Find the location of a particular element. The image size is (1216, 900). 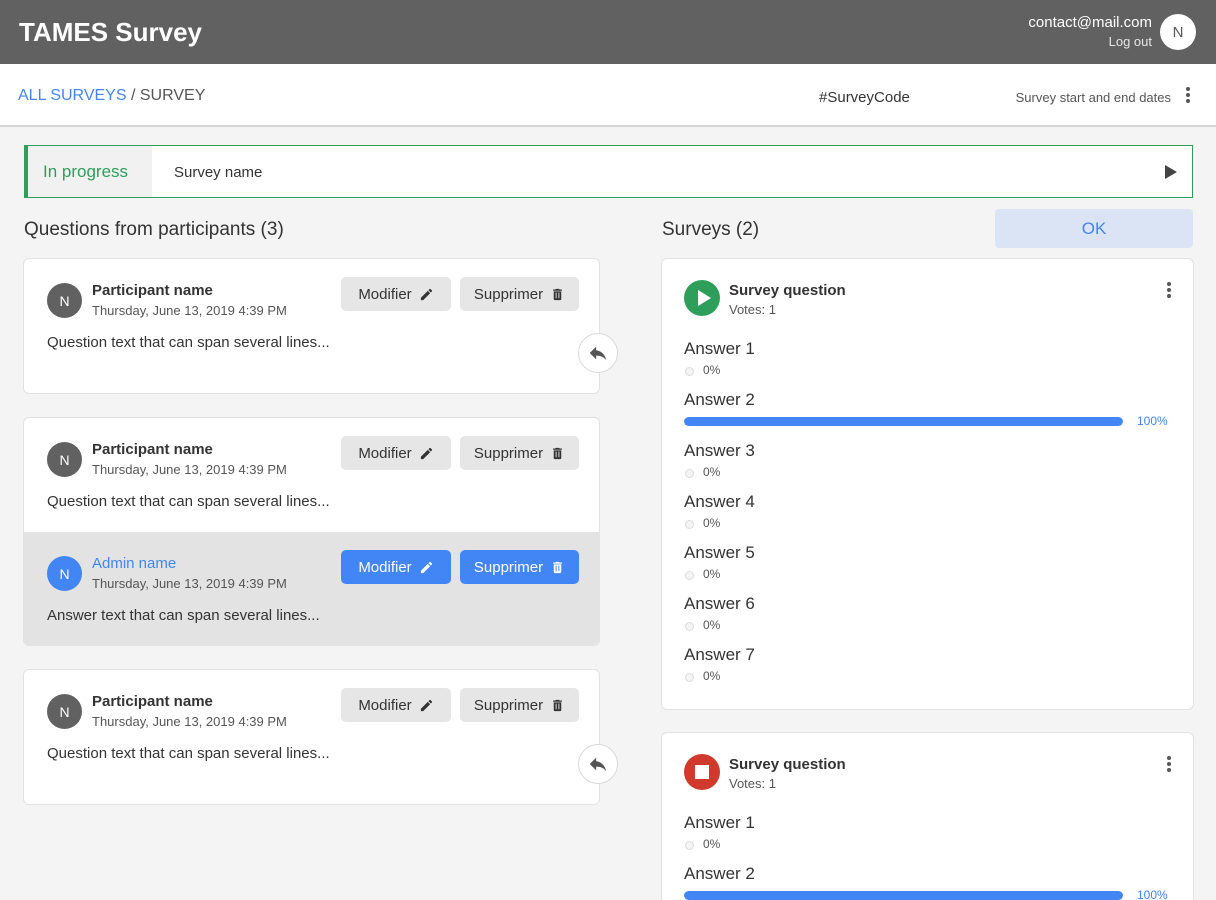

modify-answer-button: Modifier is located at coordinates (396, 567).